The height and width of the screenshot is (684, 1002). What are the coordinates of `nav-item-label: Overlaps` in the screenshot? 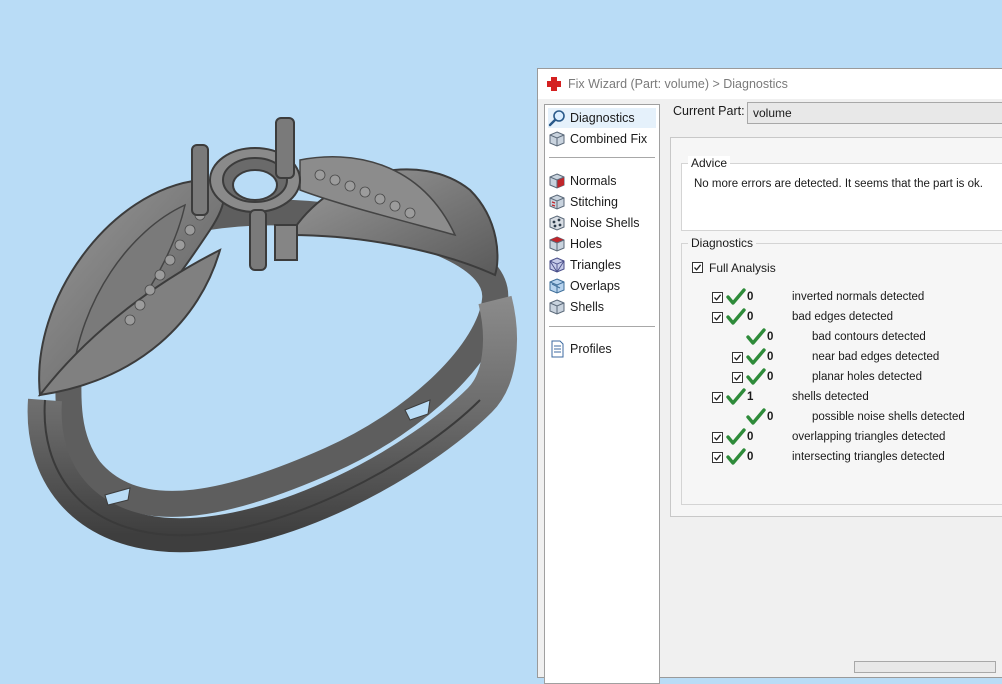 It's located at (595, 286).